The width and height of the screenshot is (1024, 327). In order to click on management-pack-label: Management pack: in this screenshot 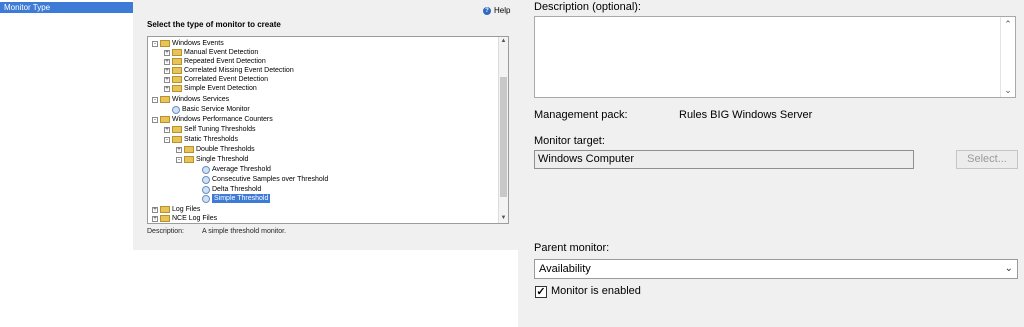, I will do `click(581, 115)`.